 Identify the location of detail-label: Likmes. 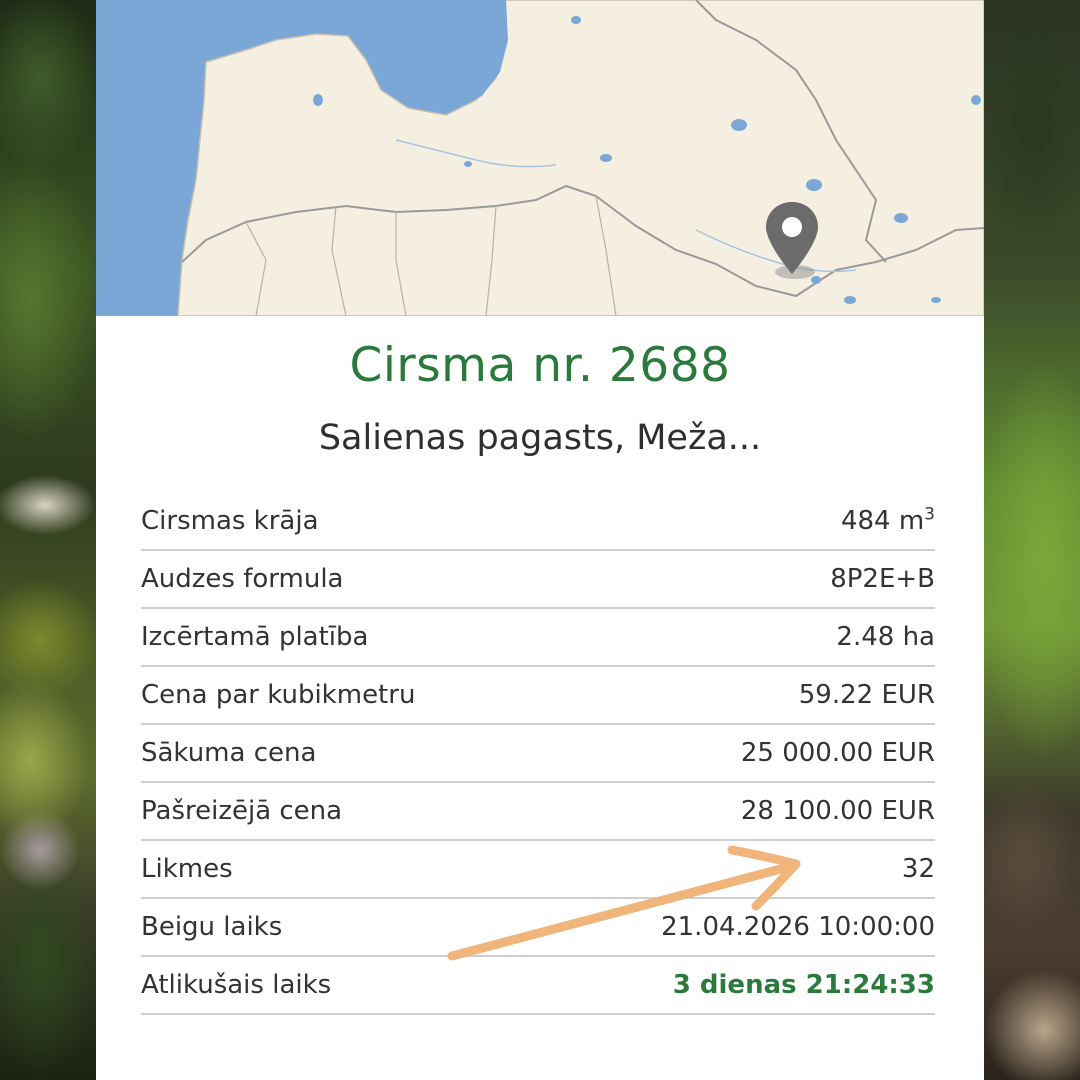
(187, 869).